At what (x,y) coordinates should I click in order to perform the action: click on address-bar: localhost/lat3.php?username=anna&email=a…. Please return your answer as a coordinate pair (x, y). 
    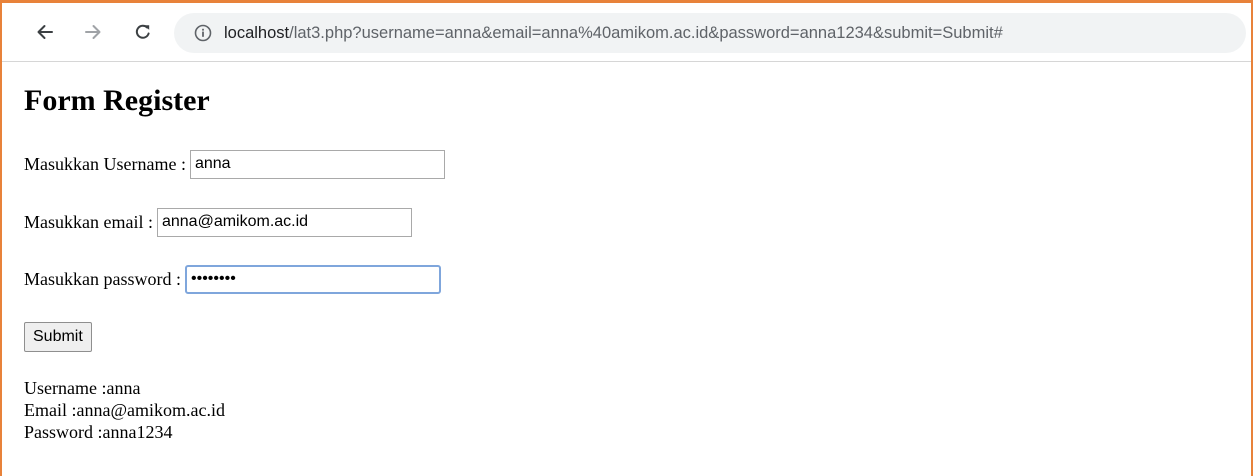
    Looking at the image, I should click on (710, 33).